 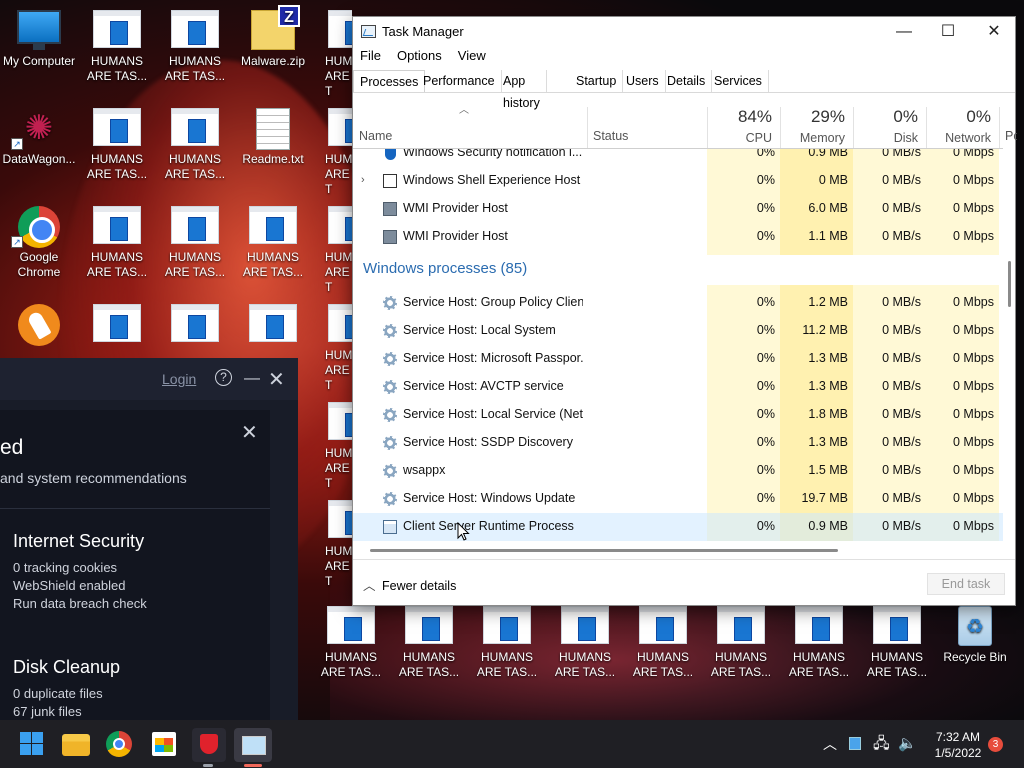 What do you see at coordinates (1008, 121) in the screenshot?
I see `column-header-power: Po` at bounding box center [1008, 121].